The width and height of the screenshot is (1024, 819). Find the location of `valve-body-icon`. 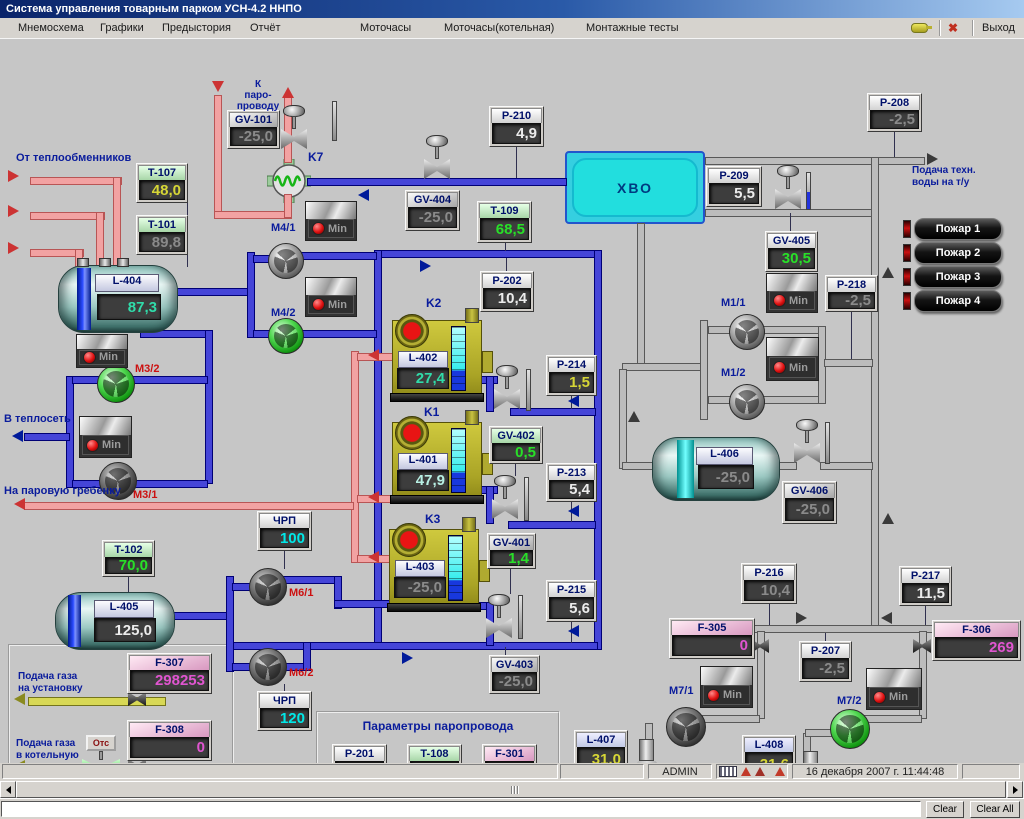

valve-body-icon is located at coordinates (922, 646).